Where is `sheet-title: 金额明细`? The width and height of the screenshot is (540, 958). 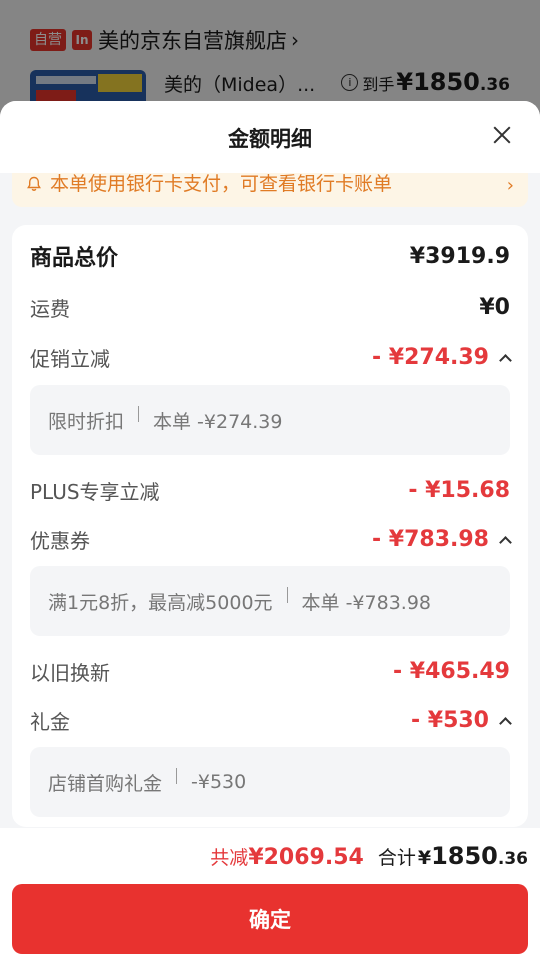 sheet-title: 金额明细 is located at coordinates (270, 139).